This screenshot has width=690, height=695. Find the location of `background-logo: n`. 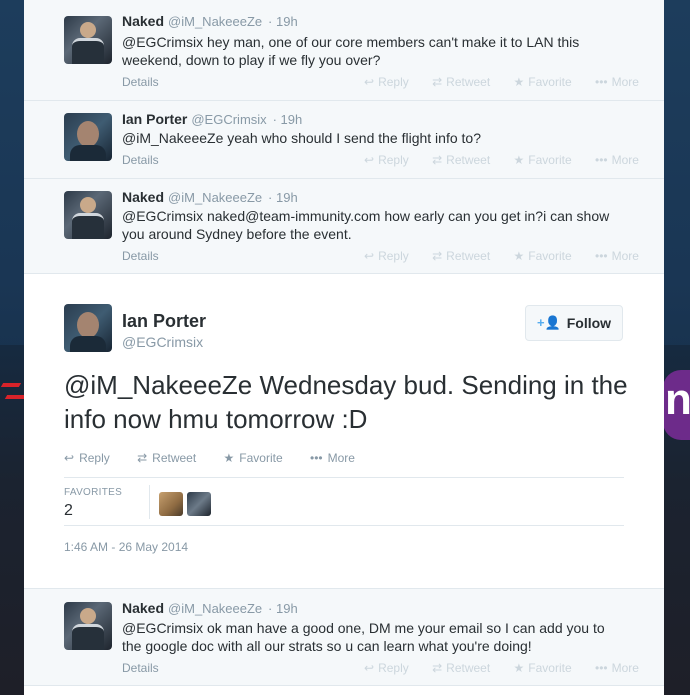

background-logo: n is located at coordinates (676, 405).